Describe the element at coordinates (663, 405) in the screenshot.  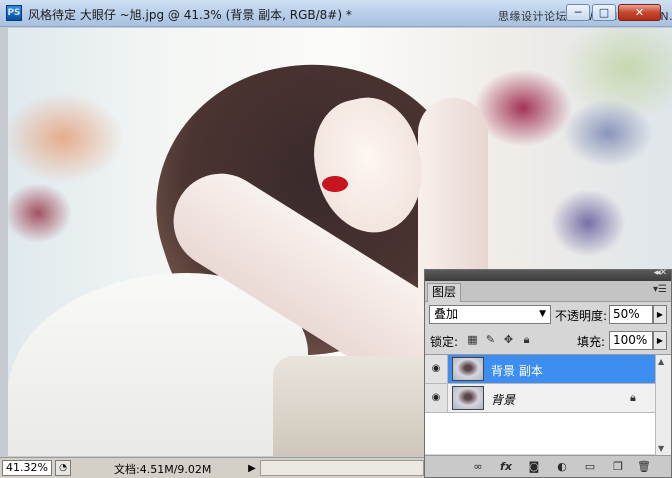
I see `layer-list-scrollbar: ▲ ▼` at that location.